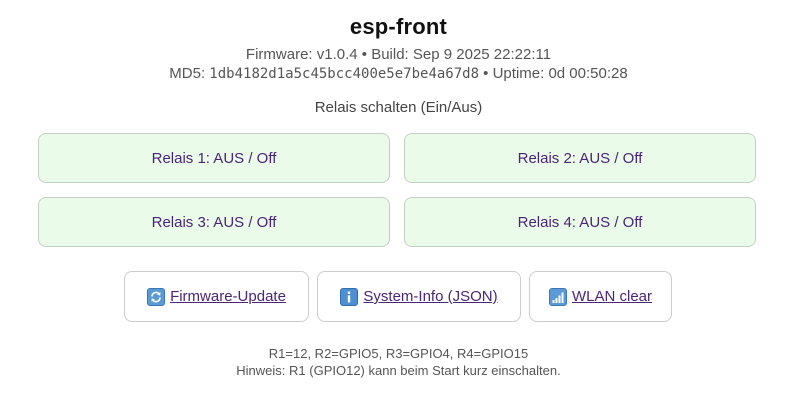  What do you see at coordinates (344, 74) in the screenshot?
I see `md5-value: 1db4182d1a5c45bcc400e5e7be4a67d8` at bounding box center [344, 74].